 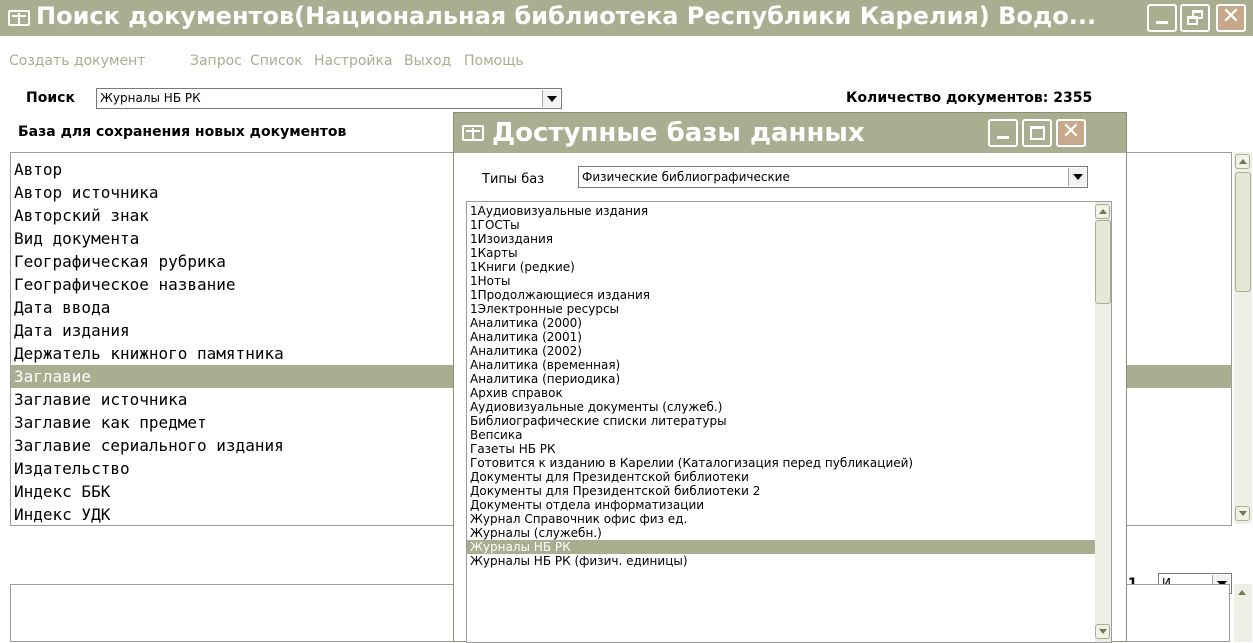 What do you see at coordinates (513, 179) in the screenshot?
I see `database-types-label: Типы баз` at bounding box center [513, 179].